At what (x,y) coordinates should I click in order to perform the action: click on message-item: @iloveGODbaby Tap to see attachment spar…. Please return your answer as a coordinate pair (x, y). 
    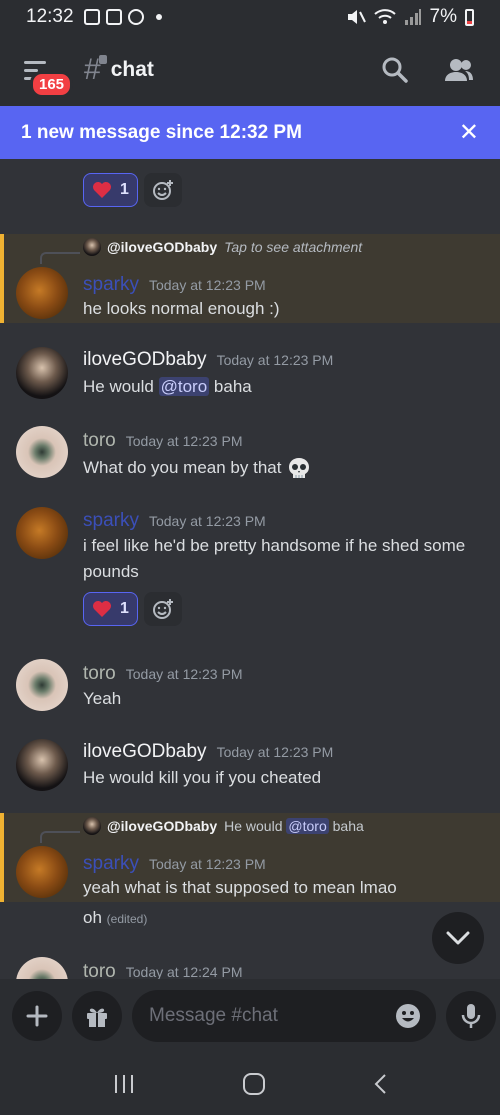
    Looking at the image, I should click on (250, 278).